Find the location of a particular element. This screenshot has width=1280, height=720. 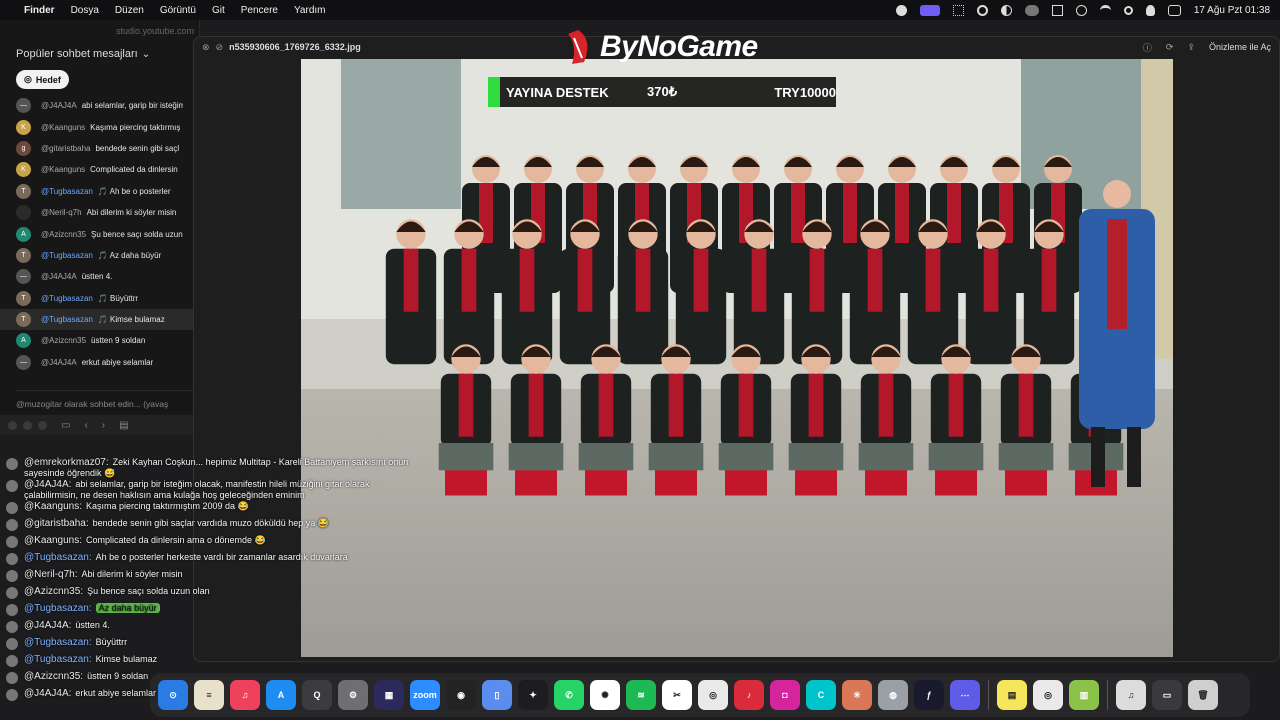

screen-share-icon is located at coordinates (929, 10).